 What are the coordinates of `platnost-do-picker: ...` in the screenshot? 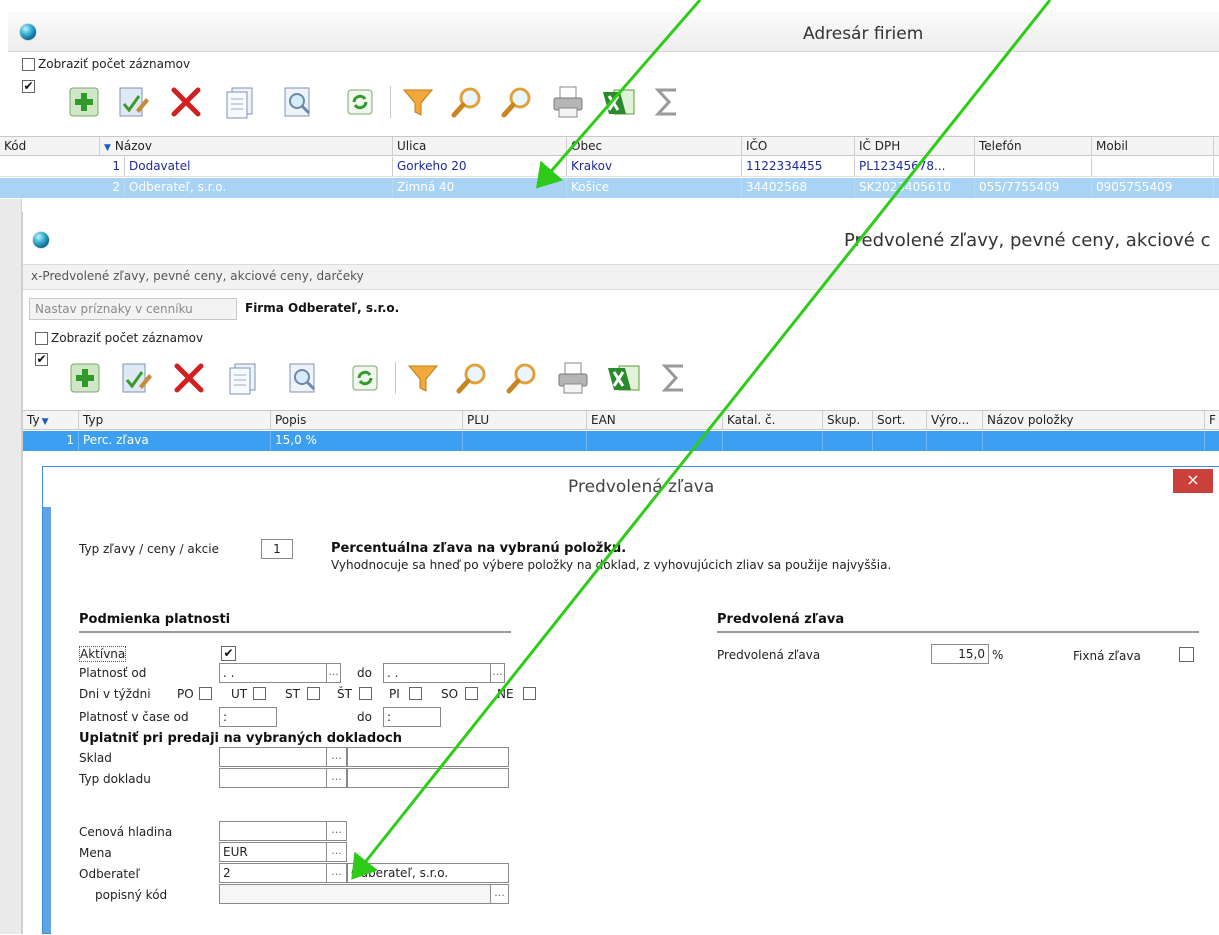 It's located at (498, 673).